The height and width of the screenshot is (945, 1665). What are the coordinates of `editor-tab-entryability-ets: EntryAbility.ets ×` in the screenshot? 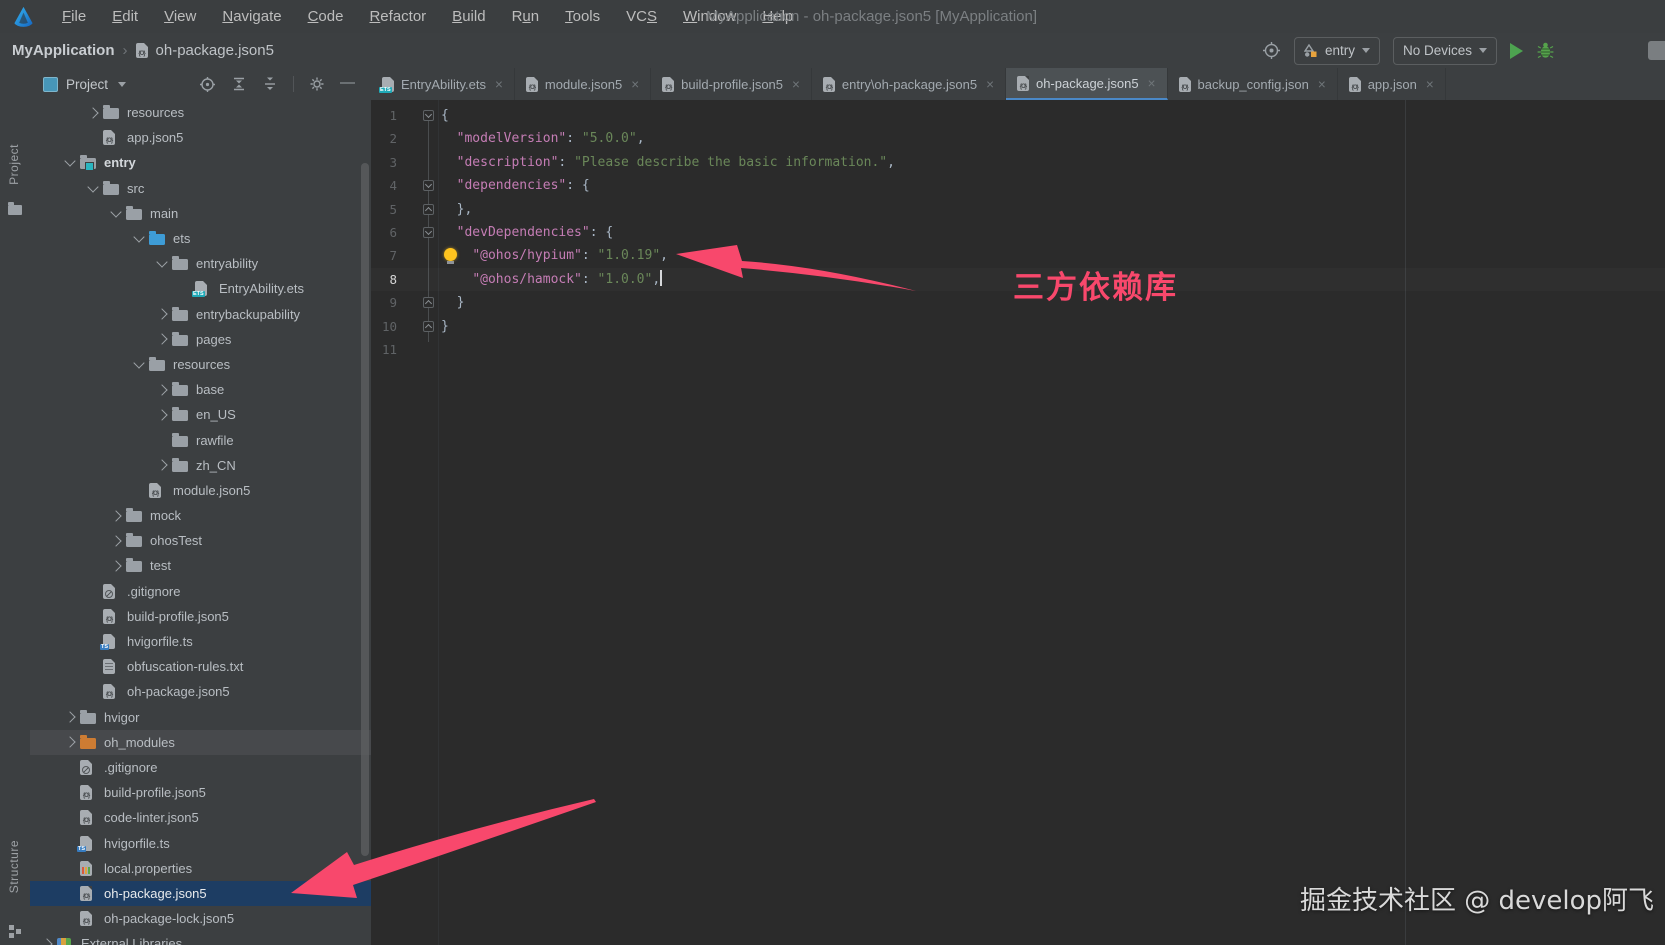 It's located at (443, 84).